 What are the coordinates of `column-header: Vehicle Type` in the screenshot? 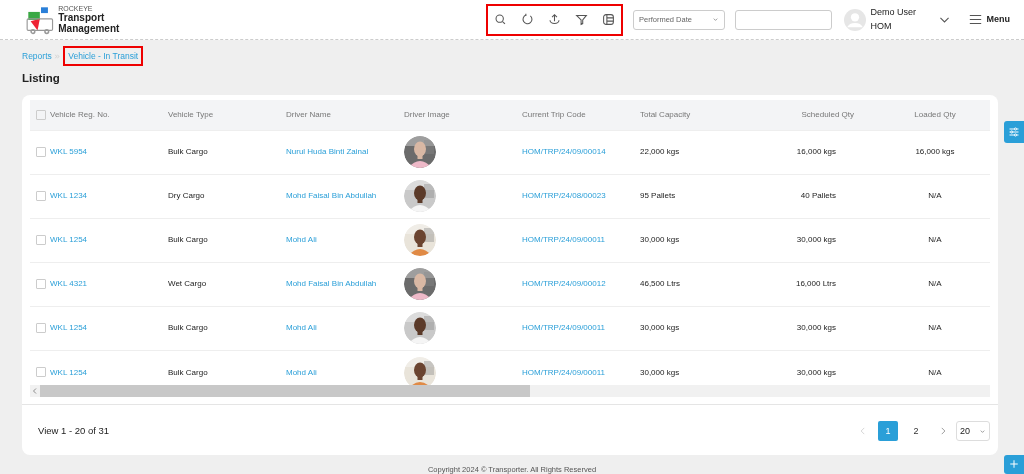 It's located at (191, 114).